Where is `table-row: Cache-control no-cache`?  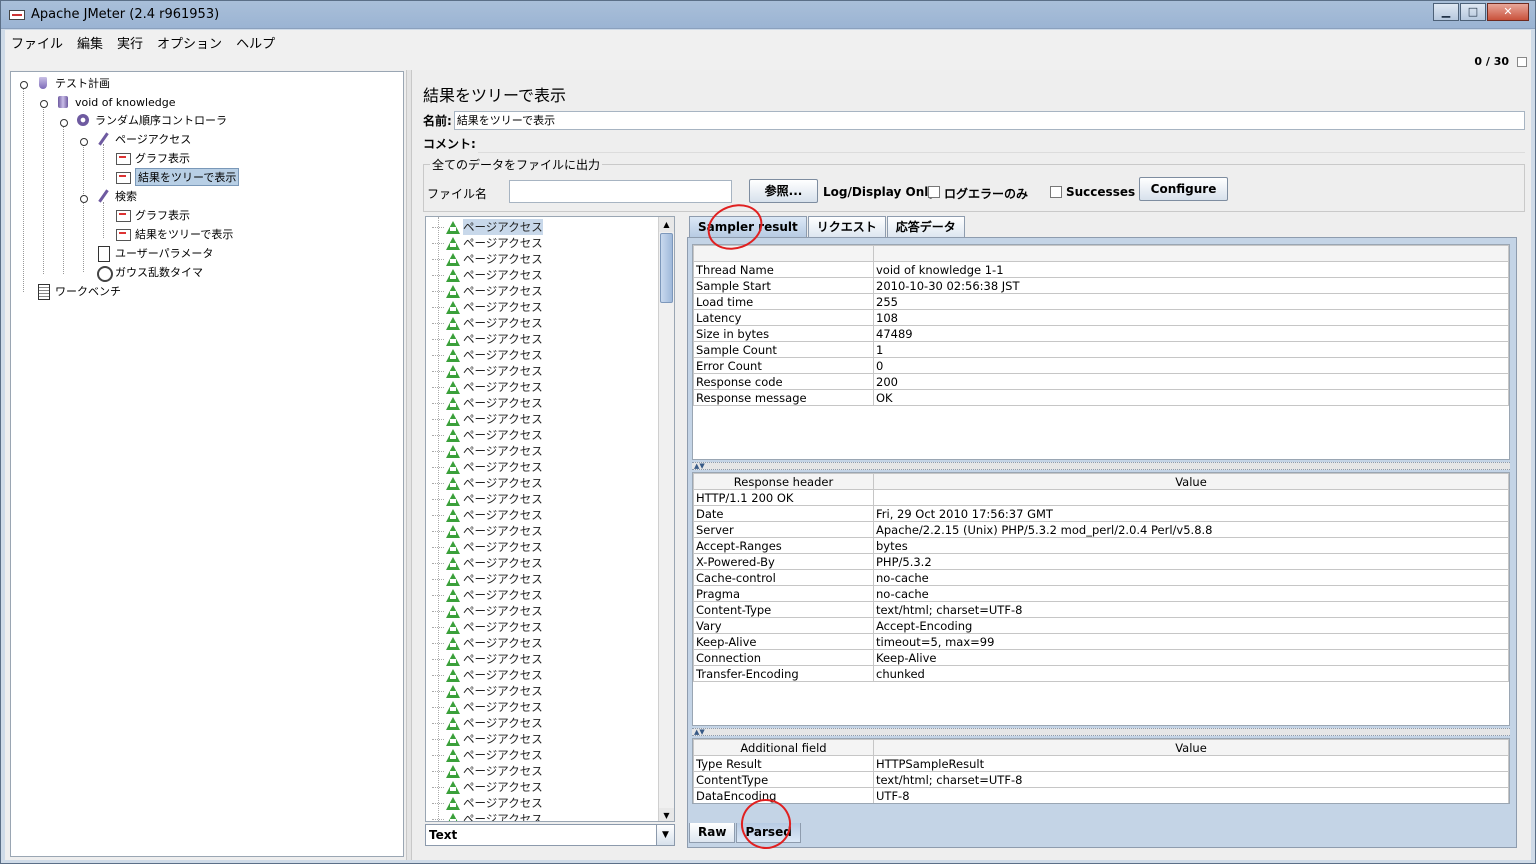
table-row: Cache-control no-cache is located at coordinates (1101, 577).